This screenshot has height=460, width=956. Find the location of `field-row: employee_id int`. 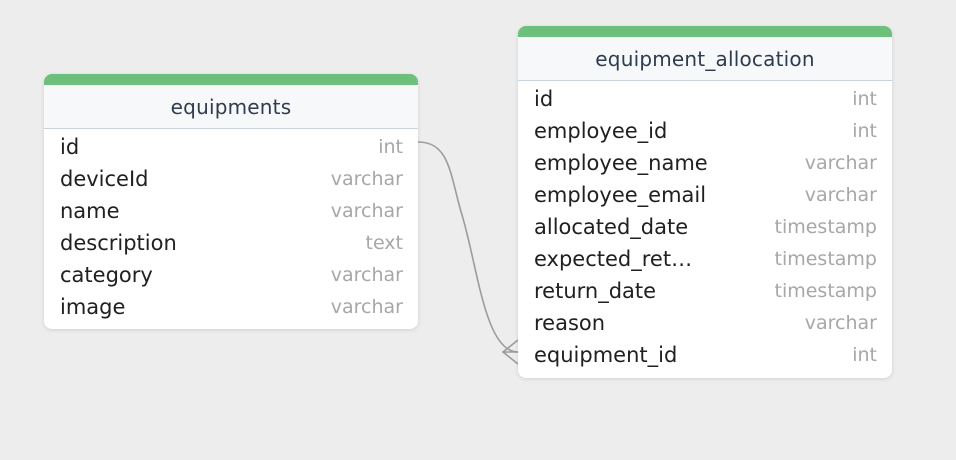

field-row: employee_id int is located at coordinates (705, 131).